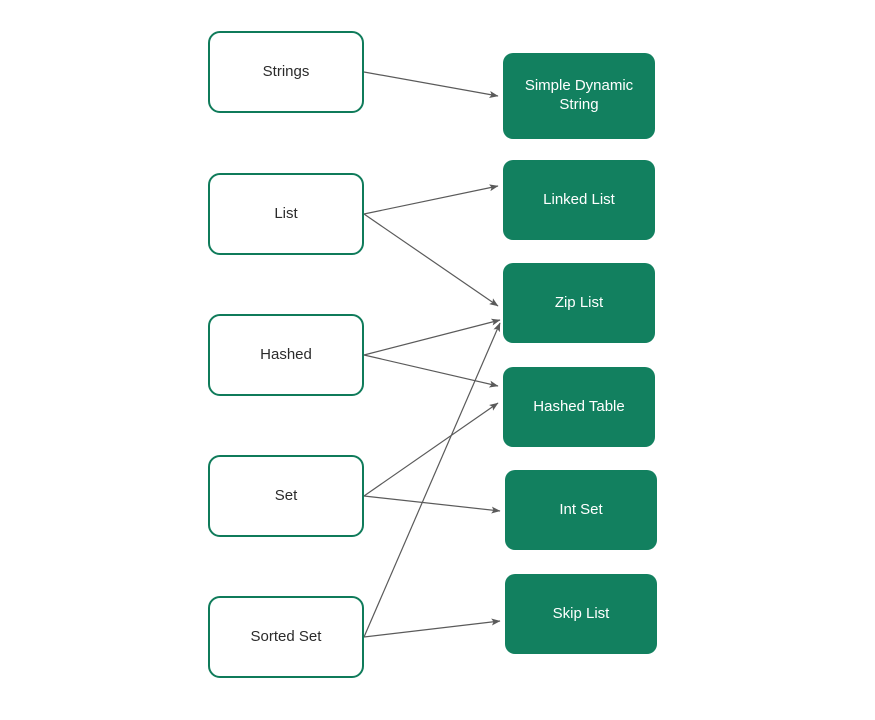  What do you see at coordinates (431, 449) in the screenshot?
I see `edge-set-hashed_table` at bounding box center [431, 449].